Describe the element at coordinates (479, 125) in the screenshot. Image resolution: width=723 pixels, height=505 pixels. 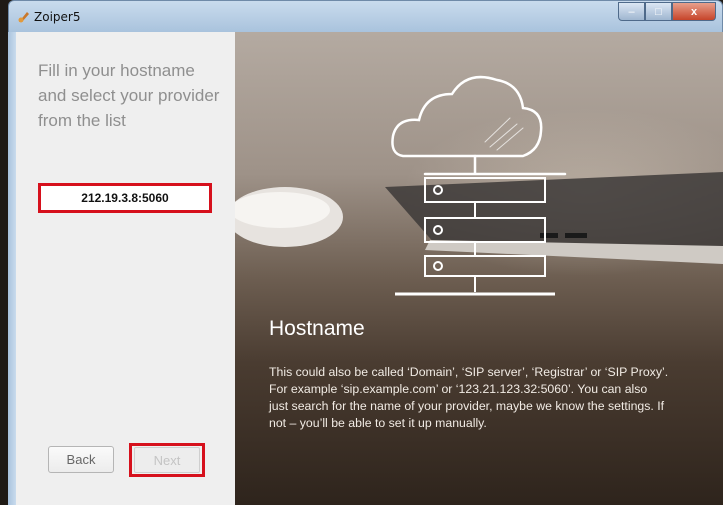
I see `cloud-icon` at that location.